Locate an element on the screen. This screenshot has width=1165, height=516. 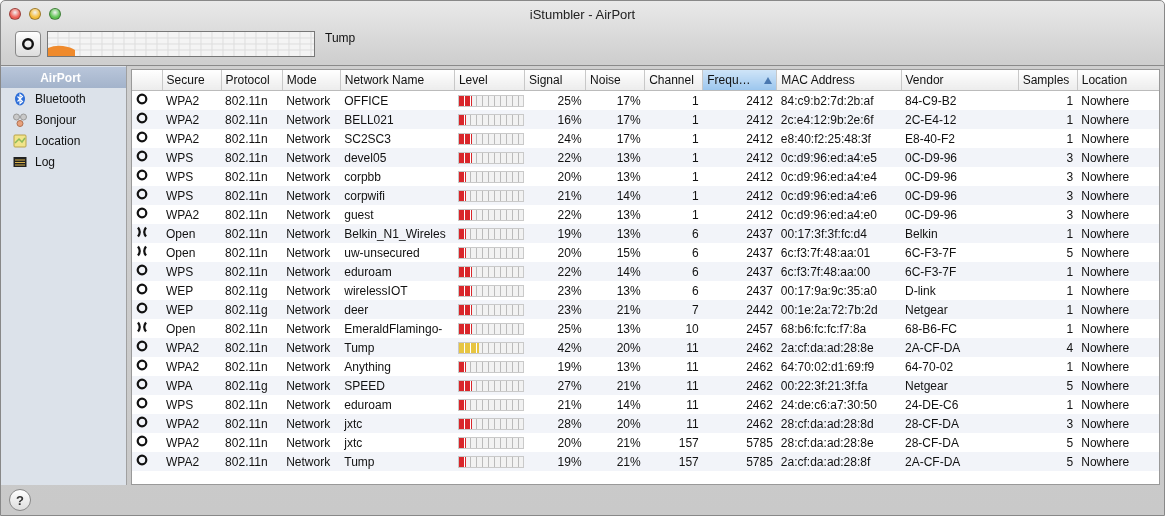
scan-button is located at coordinates (28, 44).